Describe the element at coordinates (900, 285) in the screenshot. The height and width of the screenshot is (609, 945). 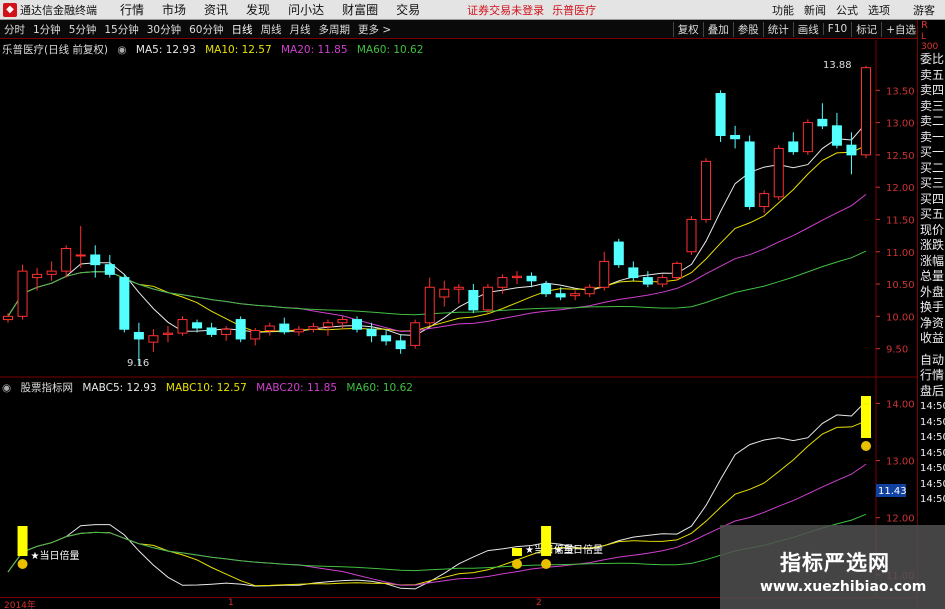
I see `price-tick-label: 10.50` at that location.